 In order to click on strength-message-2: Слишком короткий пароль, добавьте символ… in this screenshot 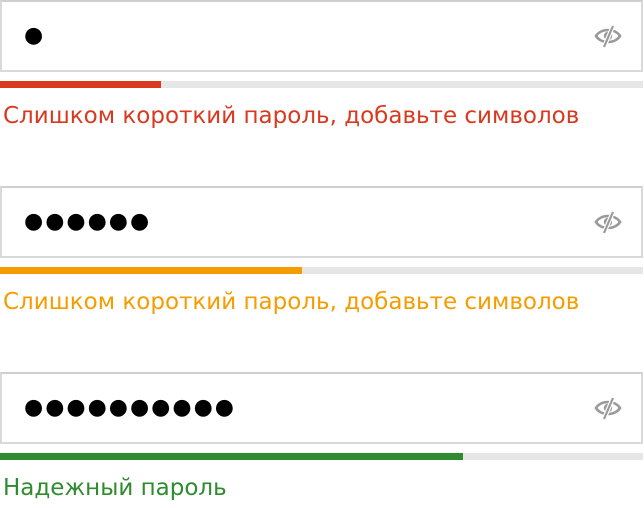, I will do `click(291, 302)`.